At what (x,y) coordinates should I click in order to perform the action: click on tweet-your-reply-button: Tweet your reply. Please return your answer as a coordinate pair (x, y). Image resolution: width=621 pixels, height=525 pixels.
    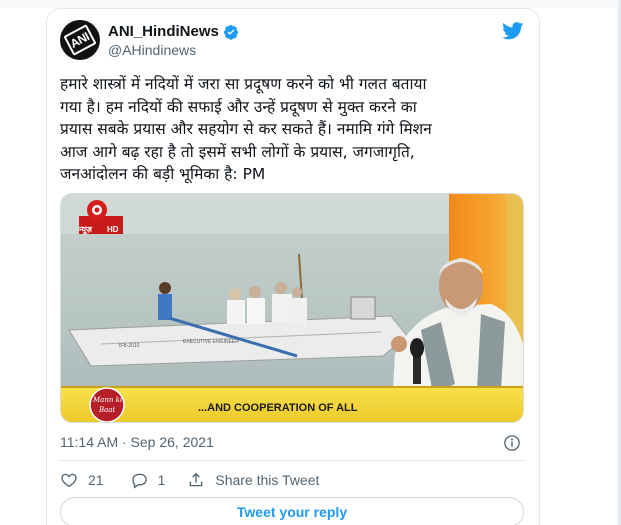
    Looking at the image, I should click on (292, 511).